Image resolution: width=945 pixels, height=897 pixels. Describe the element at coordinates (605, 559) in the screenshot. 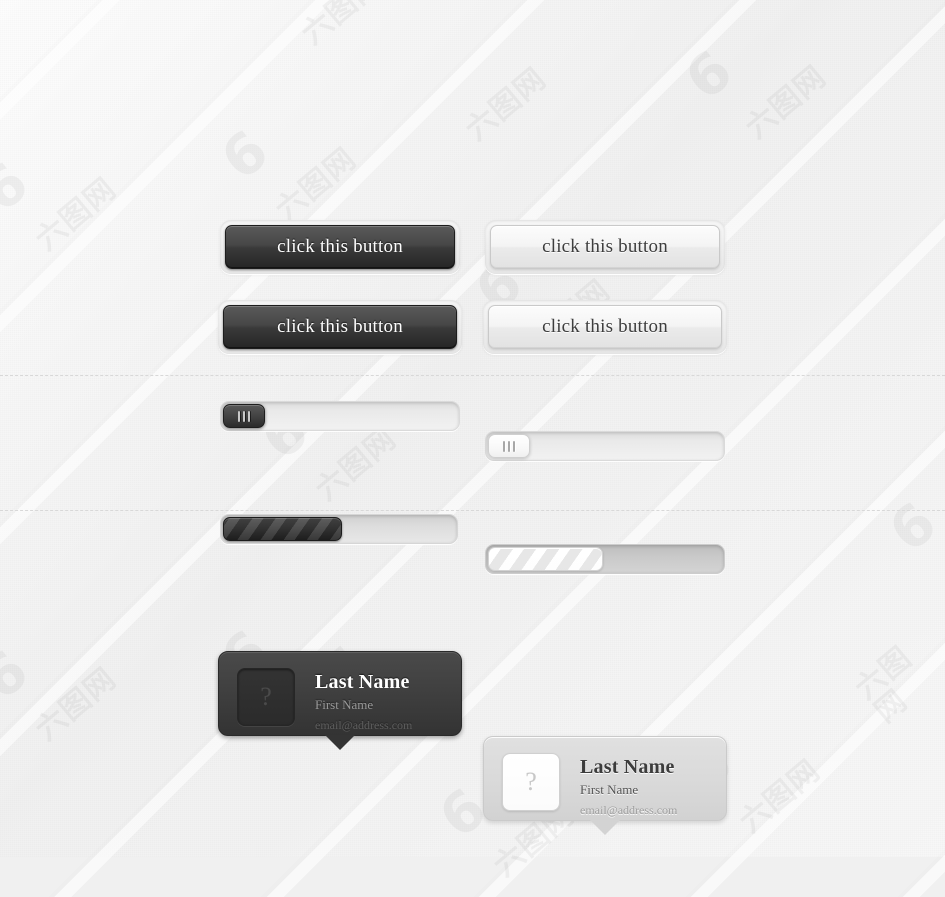

I see `progress-bar-light` at that location.